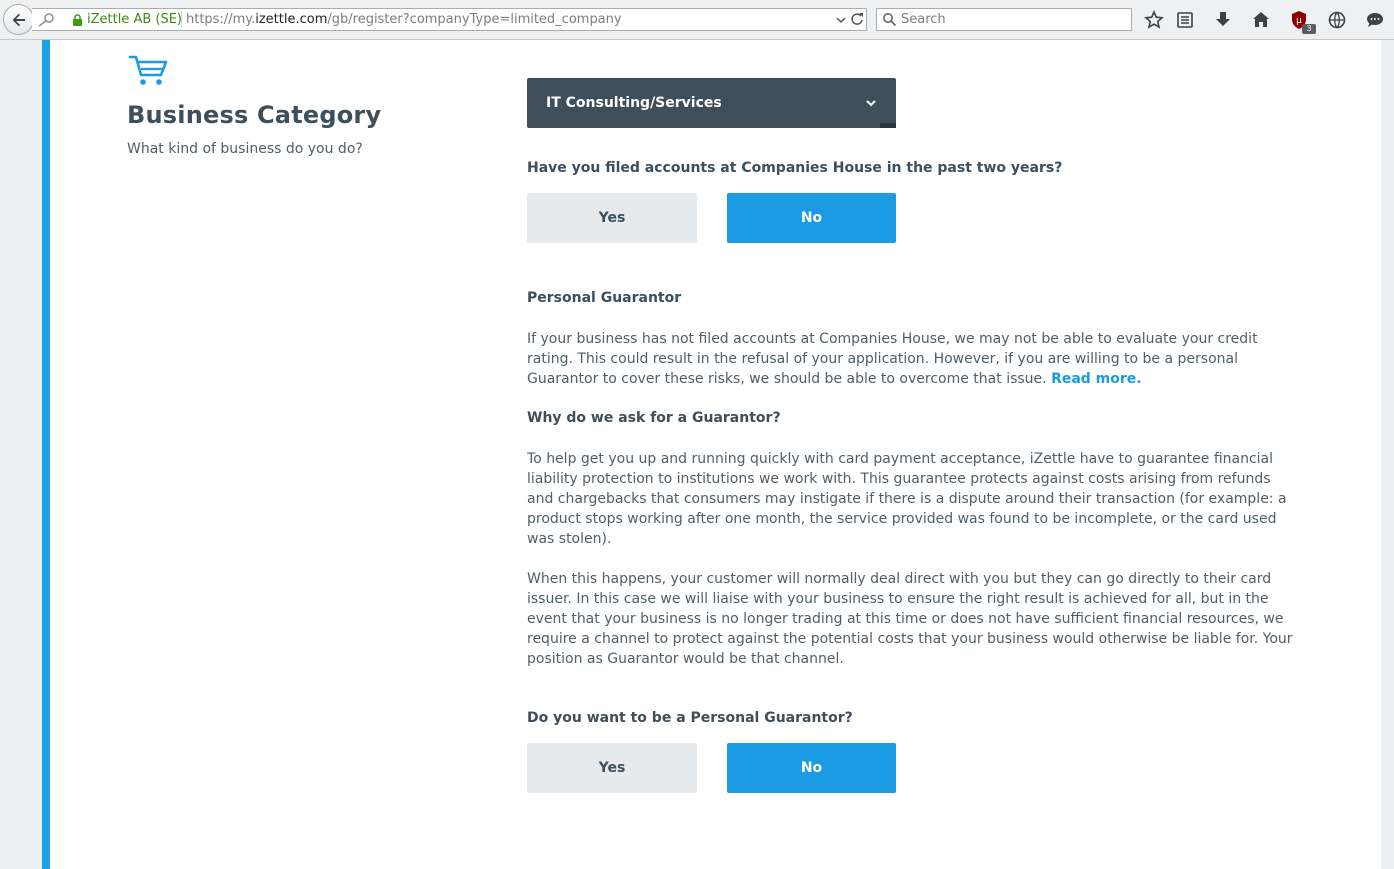 This screenshot has width=1394, height=869. What do you see at coordinates (1261, 20) in the screenshot?
I see `home-icon` at bounding box center [1261, 20].